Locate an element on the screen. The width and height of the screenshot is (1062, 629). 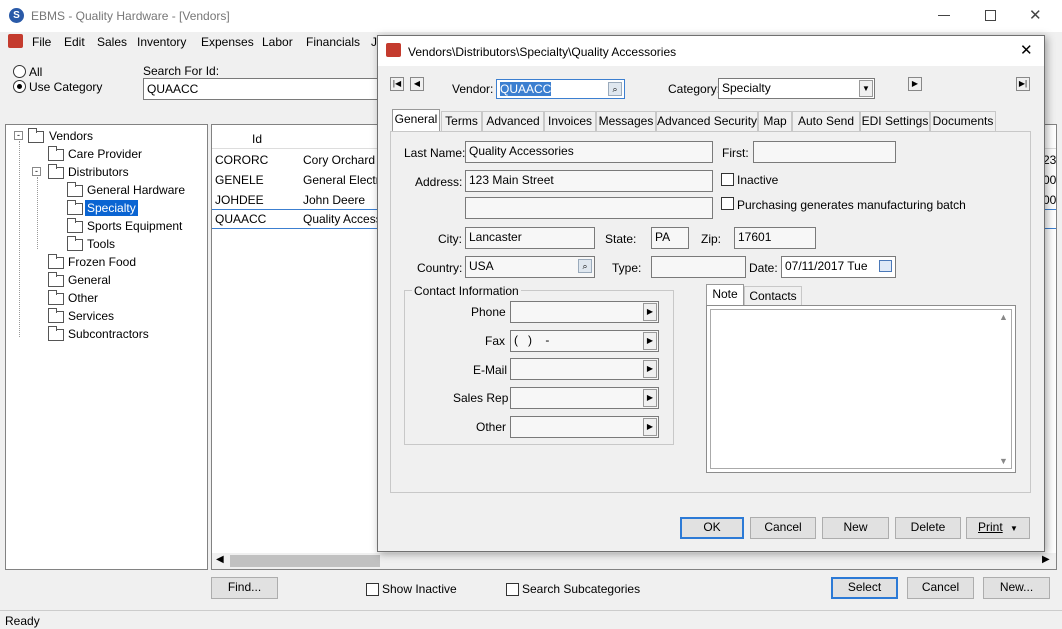
scroll-right-icon: ▶ is located at coordinates (1046, 559).